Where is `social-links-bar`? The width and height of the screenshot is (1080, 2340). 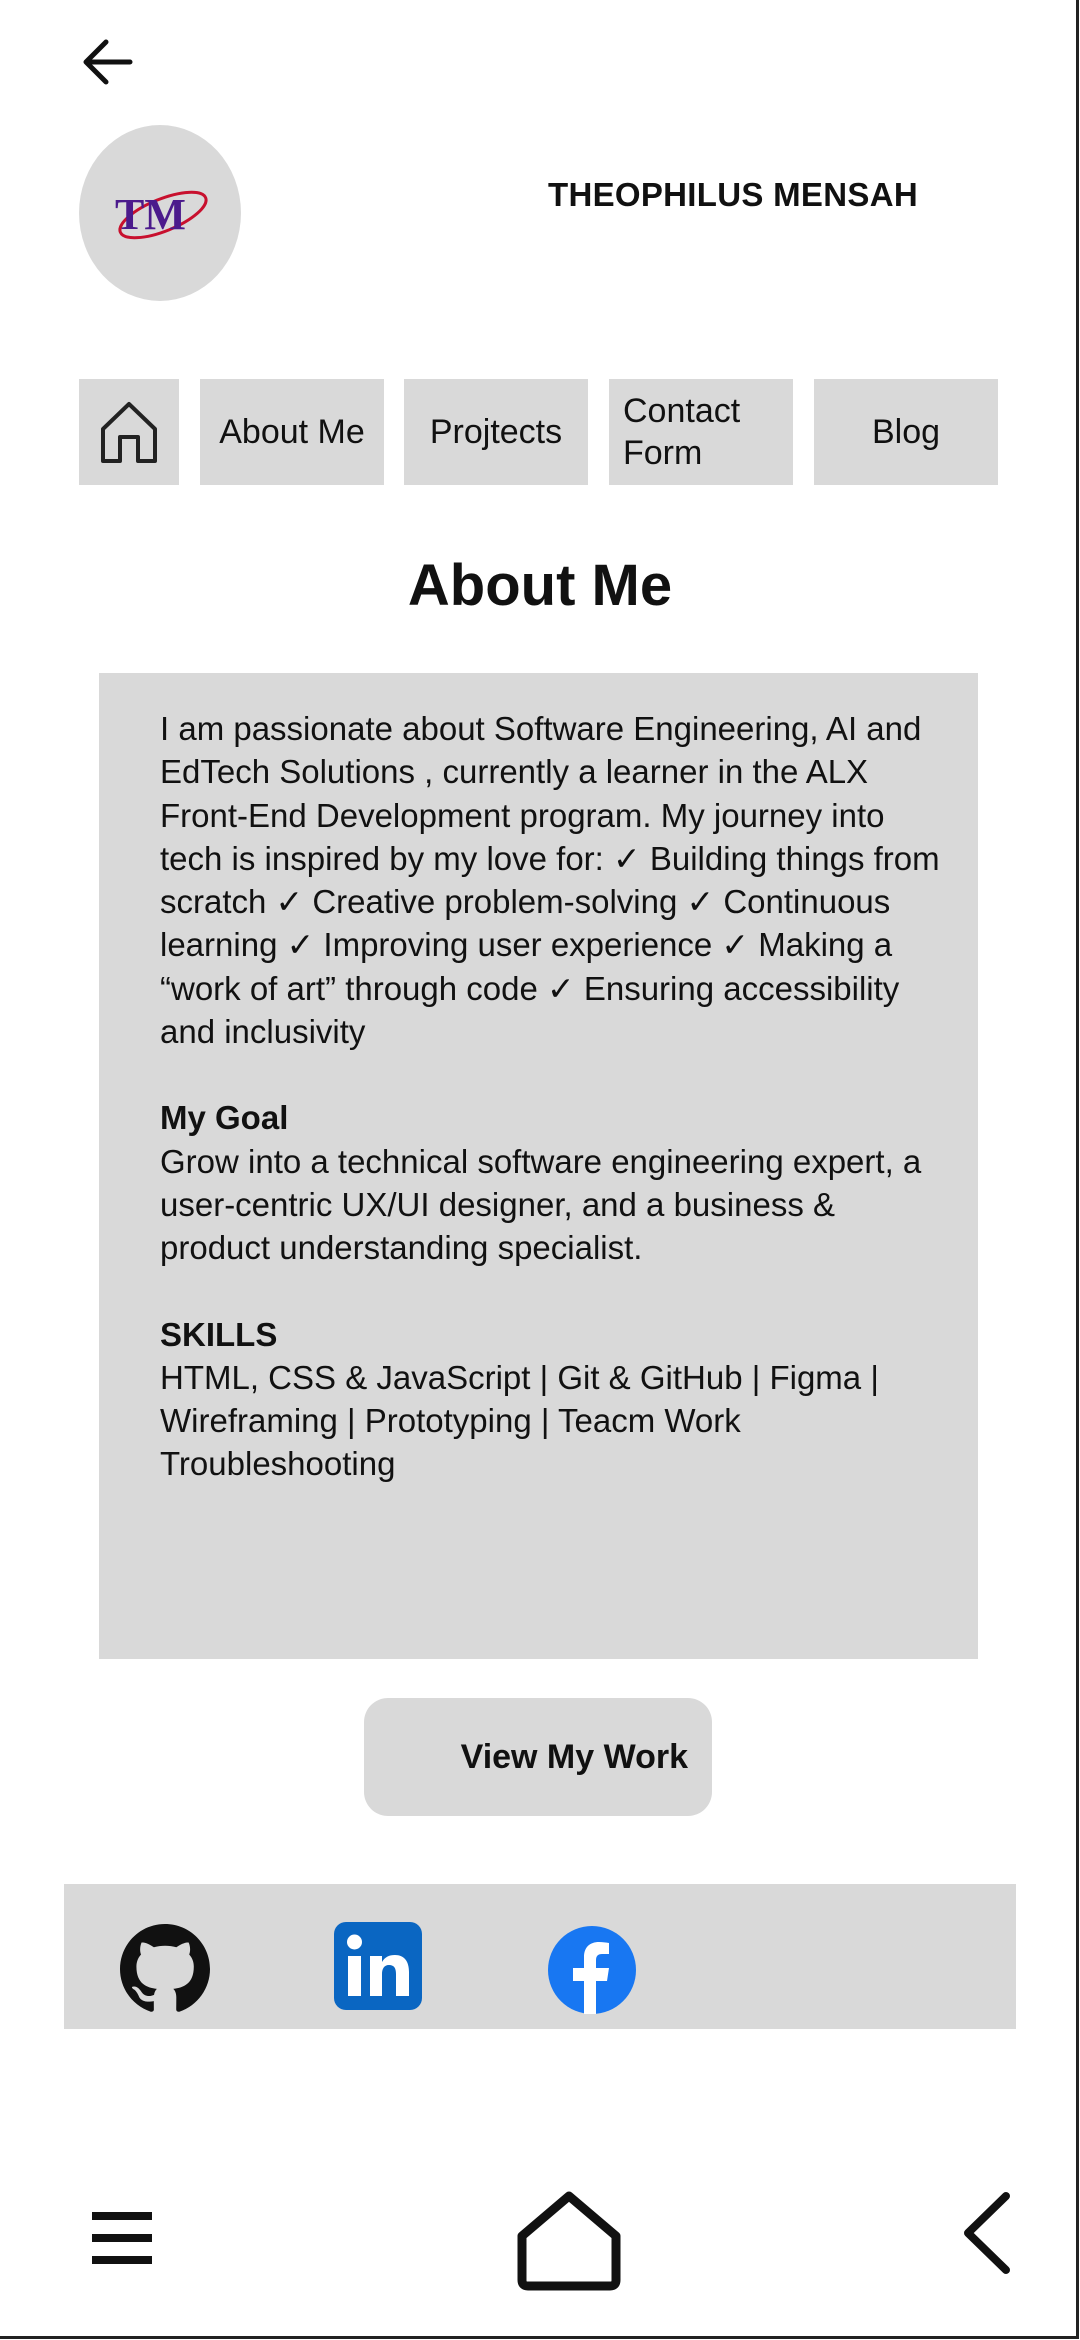 social-links-bar is located at coordinates (540, 1956).